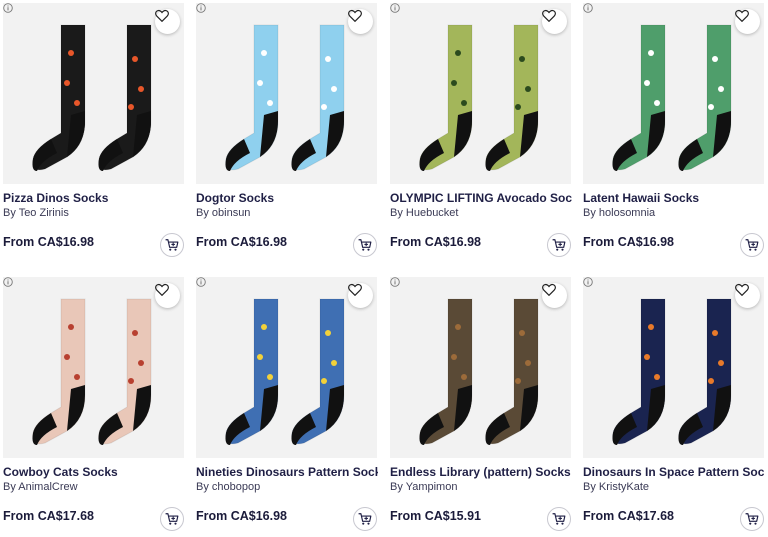  What do you see at coordinates (287, 472) in the screenshot?
I see `product-title: Nineties Dinosaurs Pattern Socks` at bounding box center [287, 472].